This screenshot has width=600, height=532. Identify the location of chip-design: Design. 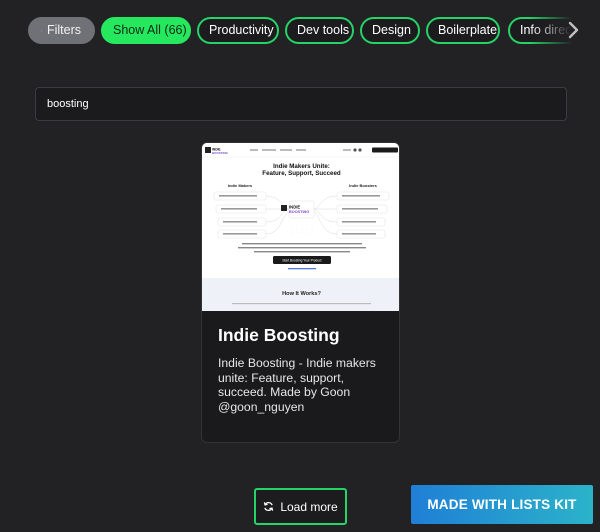
(390, 30).